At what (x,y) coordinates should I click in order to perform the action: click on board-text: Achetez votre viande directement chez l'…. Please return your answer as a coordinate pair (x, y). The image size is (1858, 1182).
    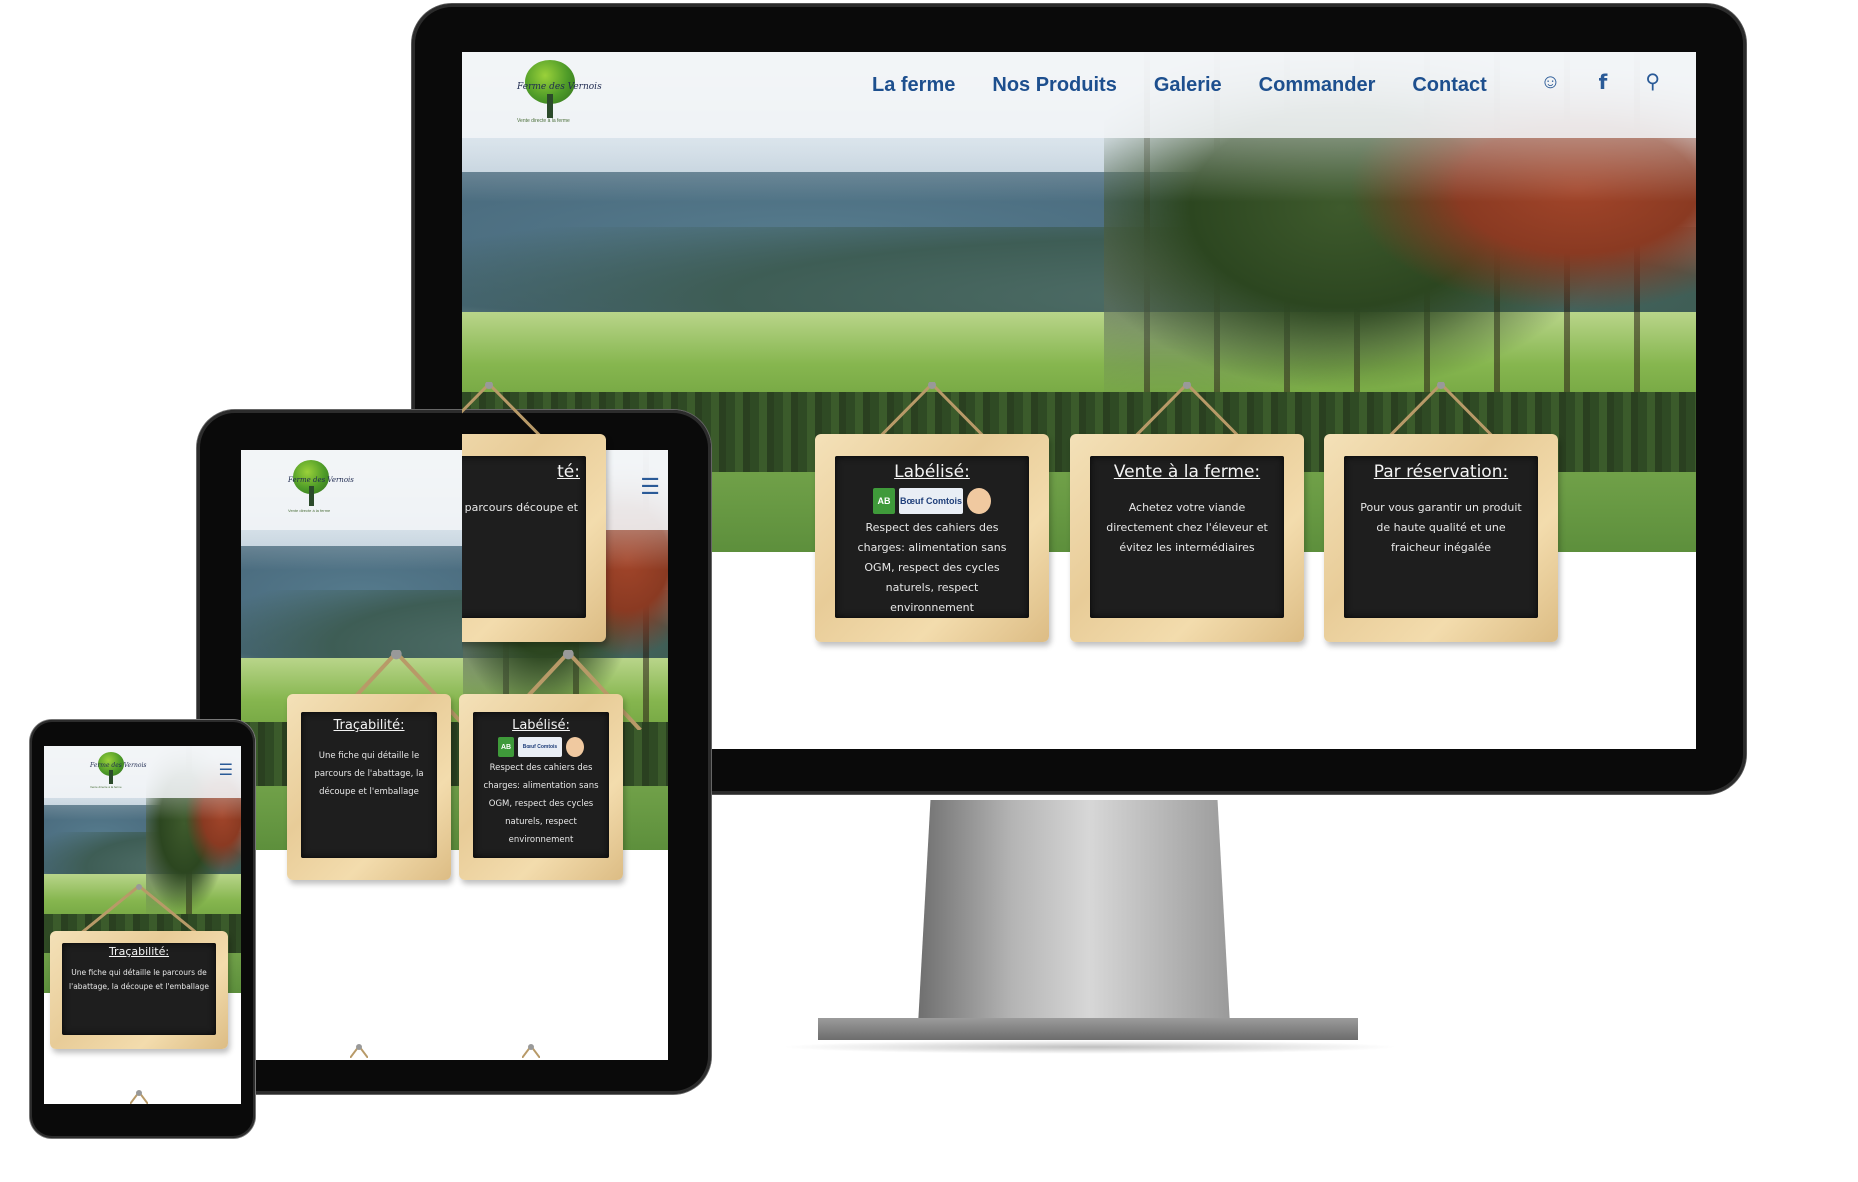
    Looking at the image, I should click on (1187, 527).